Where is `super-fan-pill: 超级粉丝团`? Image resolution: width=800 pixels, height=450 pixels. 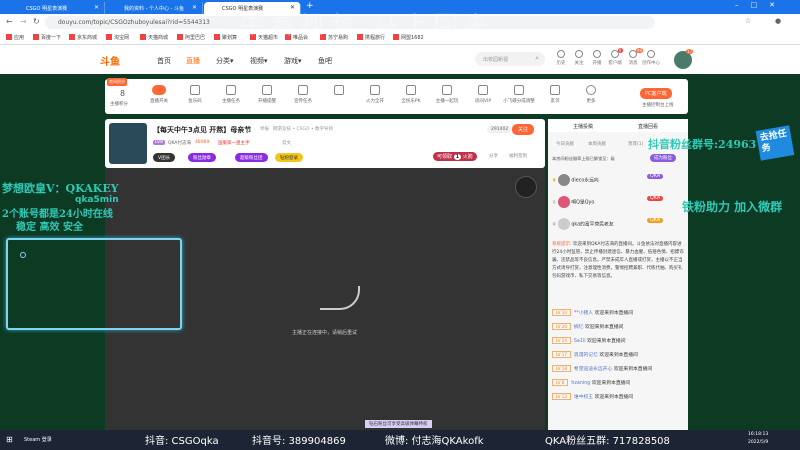 super-fan-pill: 超级粉丝团 is located at coordinates (251, 157).